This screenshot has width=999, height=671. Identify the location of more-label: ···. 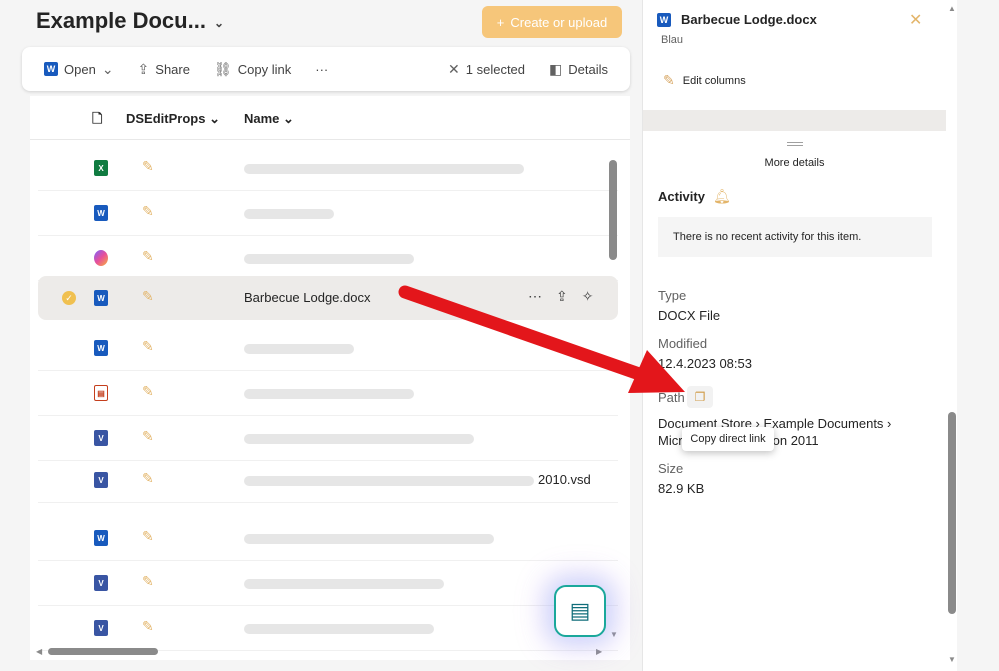
(322, 69).